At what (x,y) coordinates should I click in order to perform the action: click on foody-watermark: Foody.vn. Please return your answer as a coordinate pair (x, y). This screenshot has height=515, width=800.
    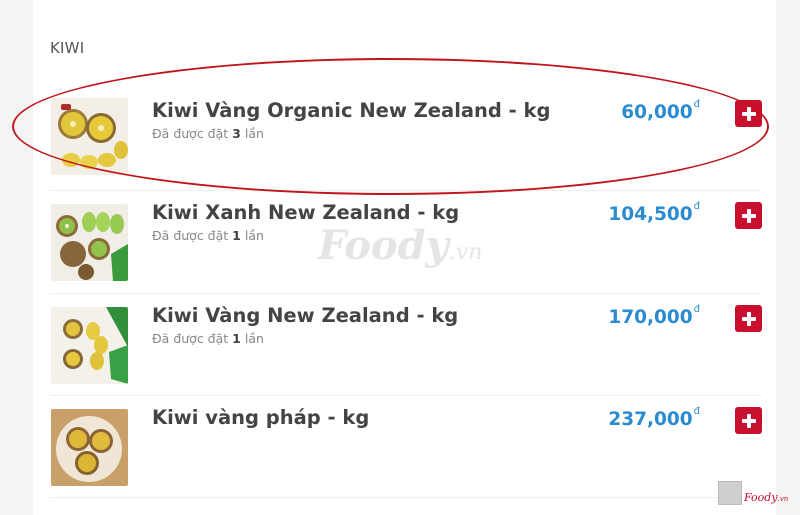
    Looking at the image, I should click on (400, 245).